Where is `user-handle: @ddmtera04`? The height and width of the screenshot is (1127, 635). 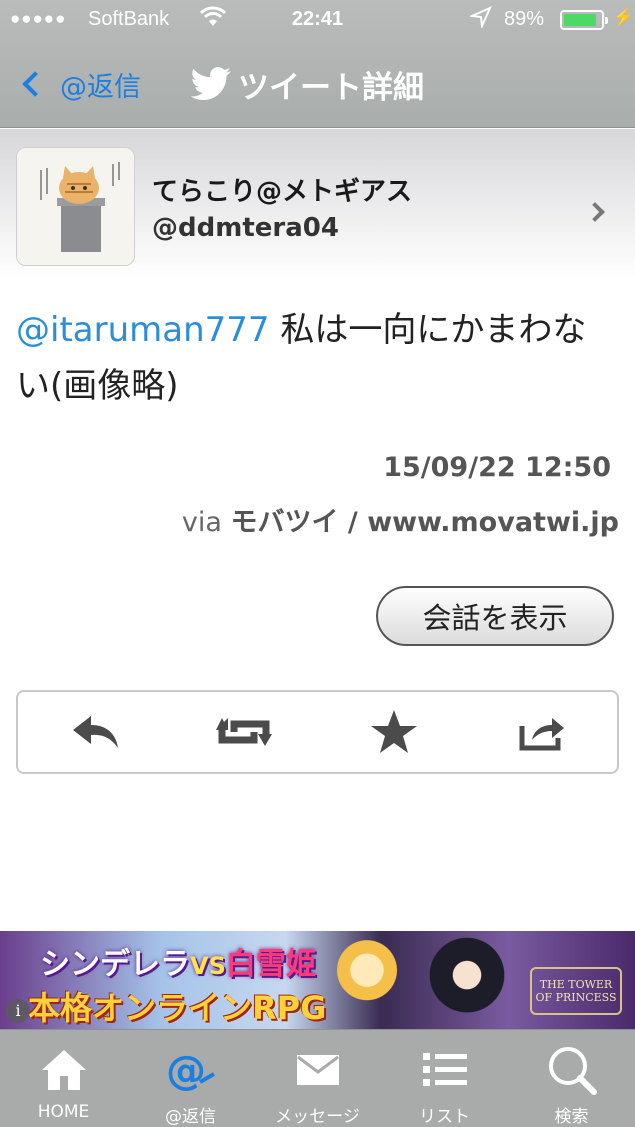
user-handle: @ddmtera04 is located at coordinates (245, 228).